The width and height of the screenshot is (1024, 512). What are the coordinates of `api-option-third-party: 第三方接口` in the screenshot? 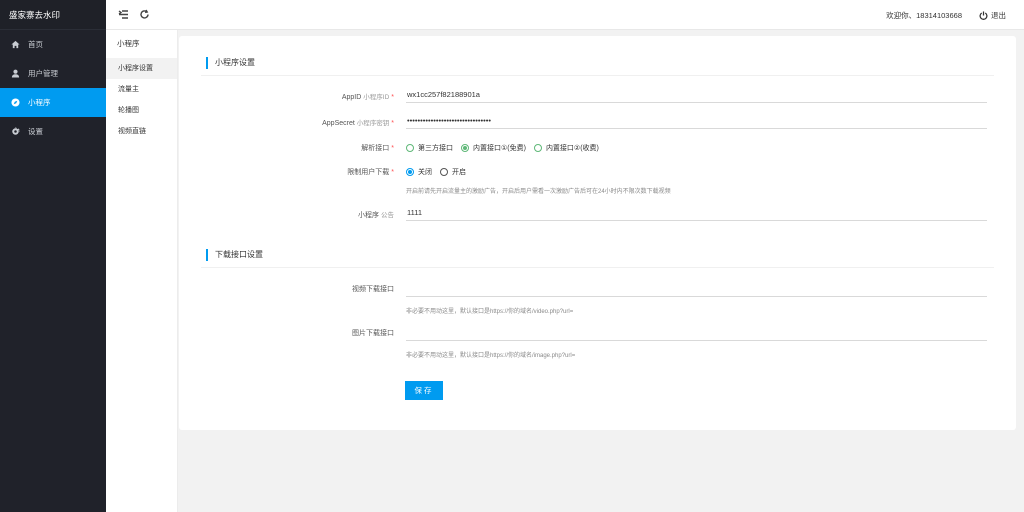 It's located at (429, 148).